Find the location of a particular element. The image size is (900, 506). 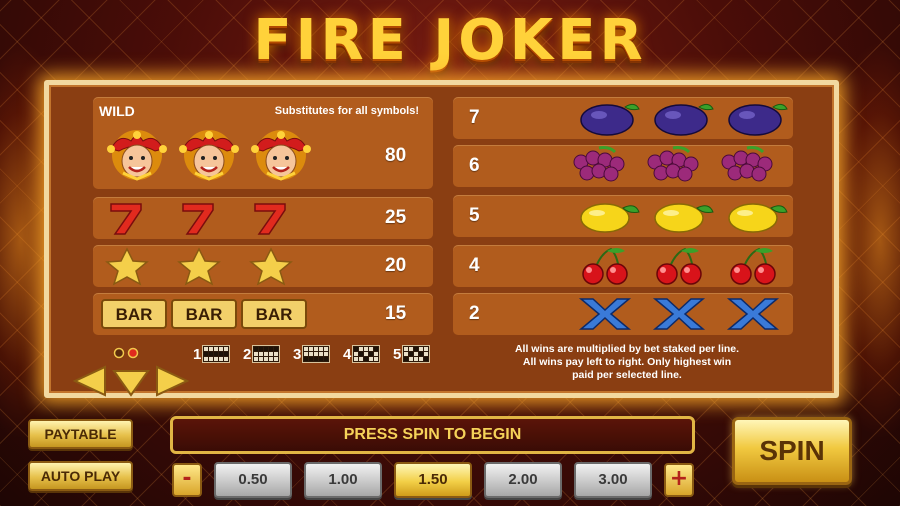

plum-icon is located at coordinates (684, 119).